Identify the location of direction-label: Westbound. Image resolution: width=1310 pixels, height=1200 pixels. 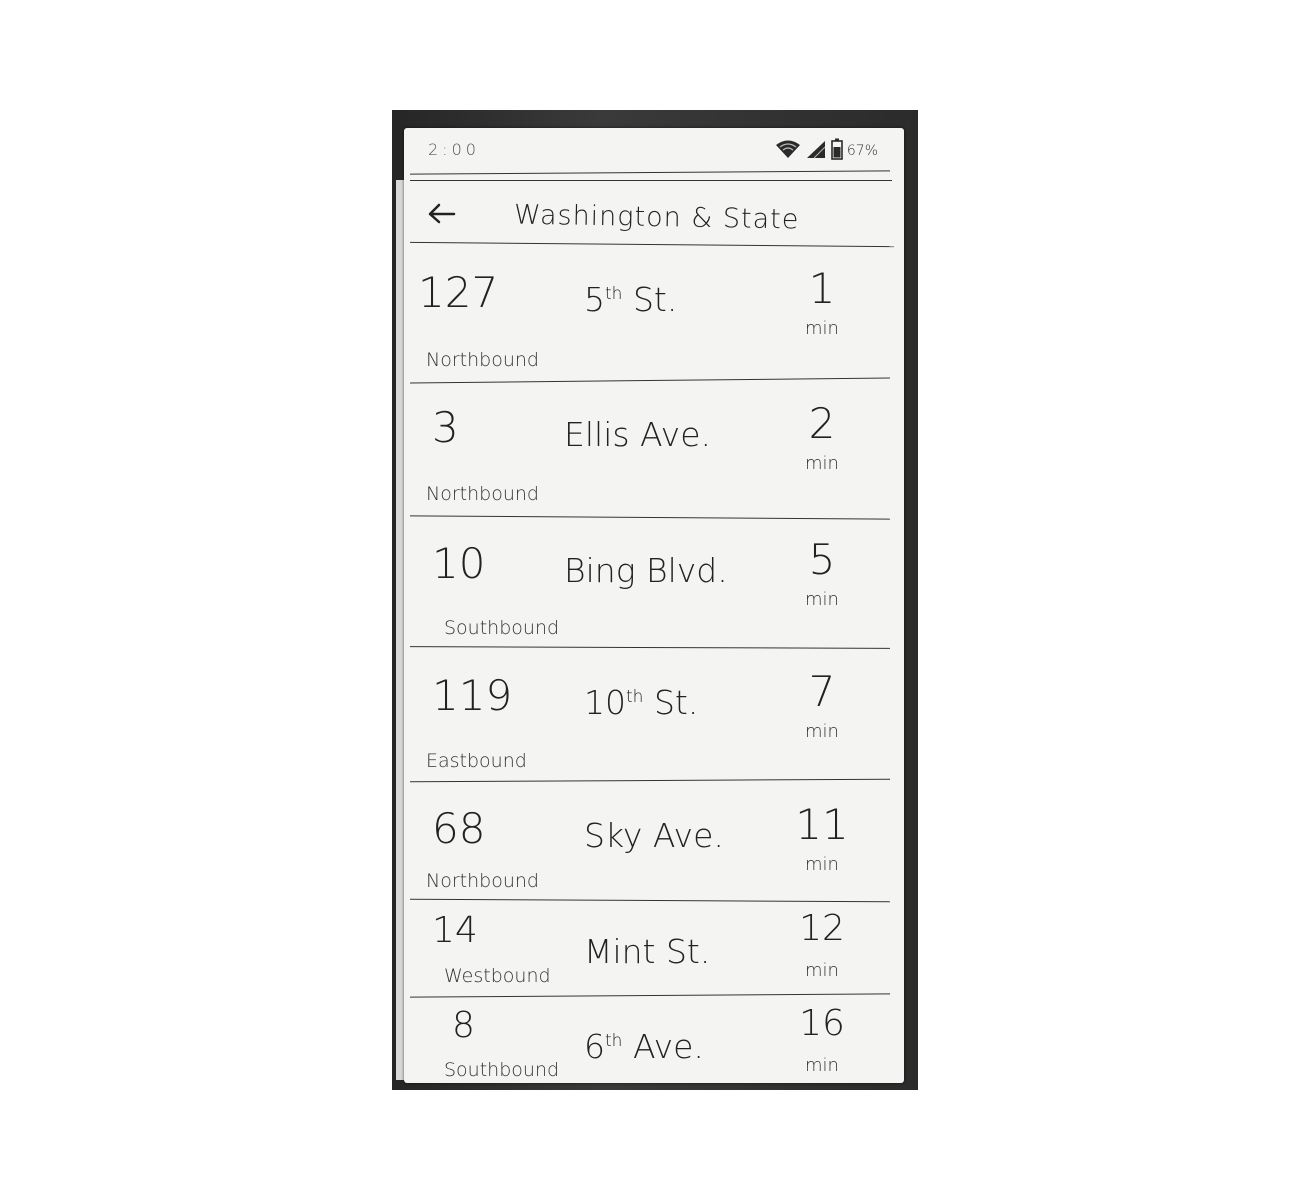
(497, 976).